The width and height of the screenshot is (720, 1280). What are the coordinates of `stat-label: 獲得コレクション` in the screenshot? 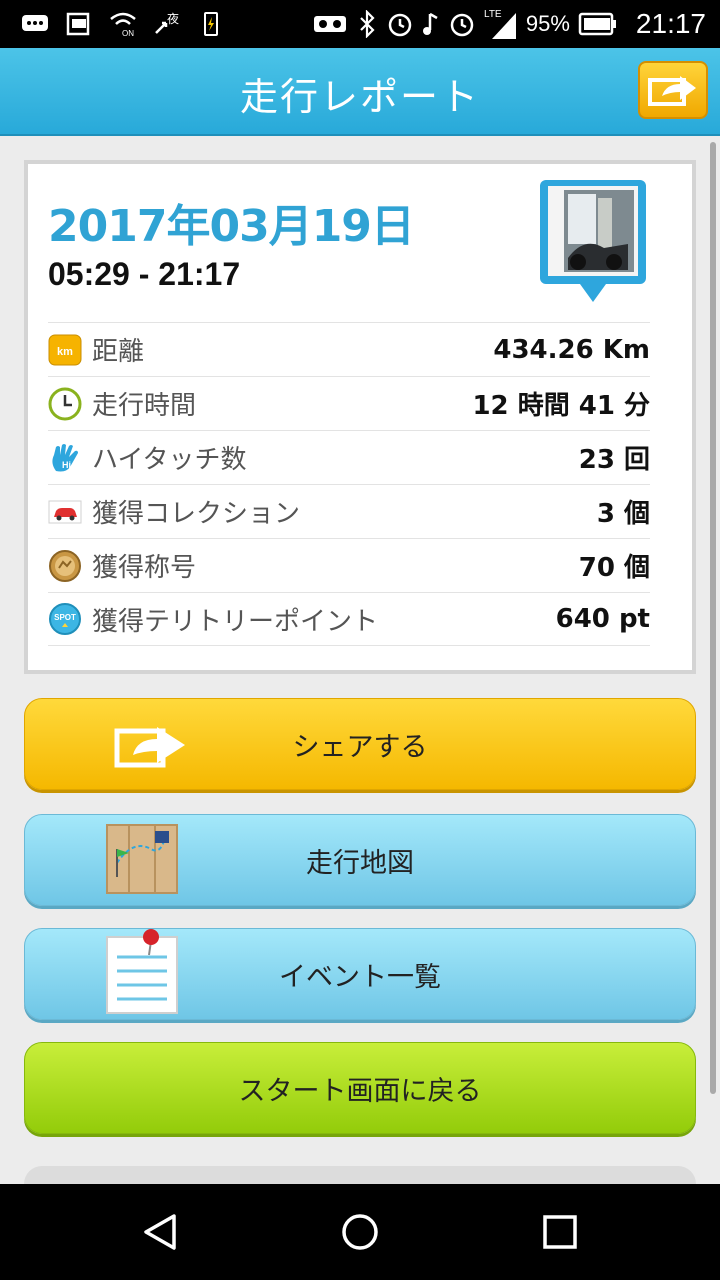 It's located at (196, 514).